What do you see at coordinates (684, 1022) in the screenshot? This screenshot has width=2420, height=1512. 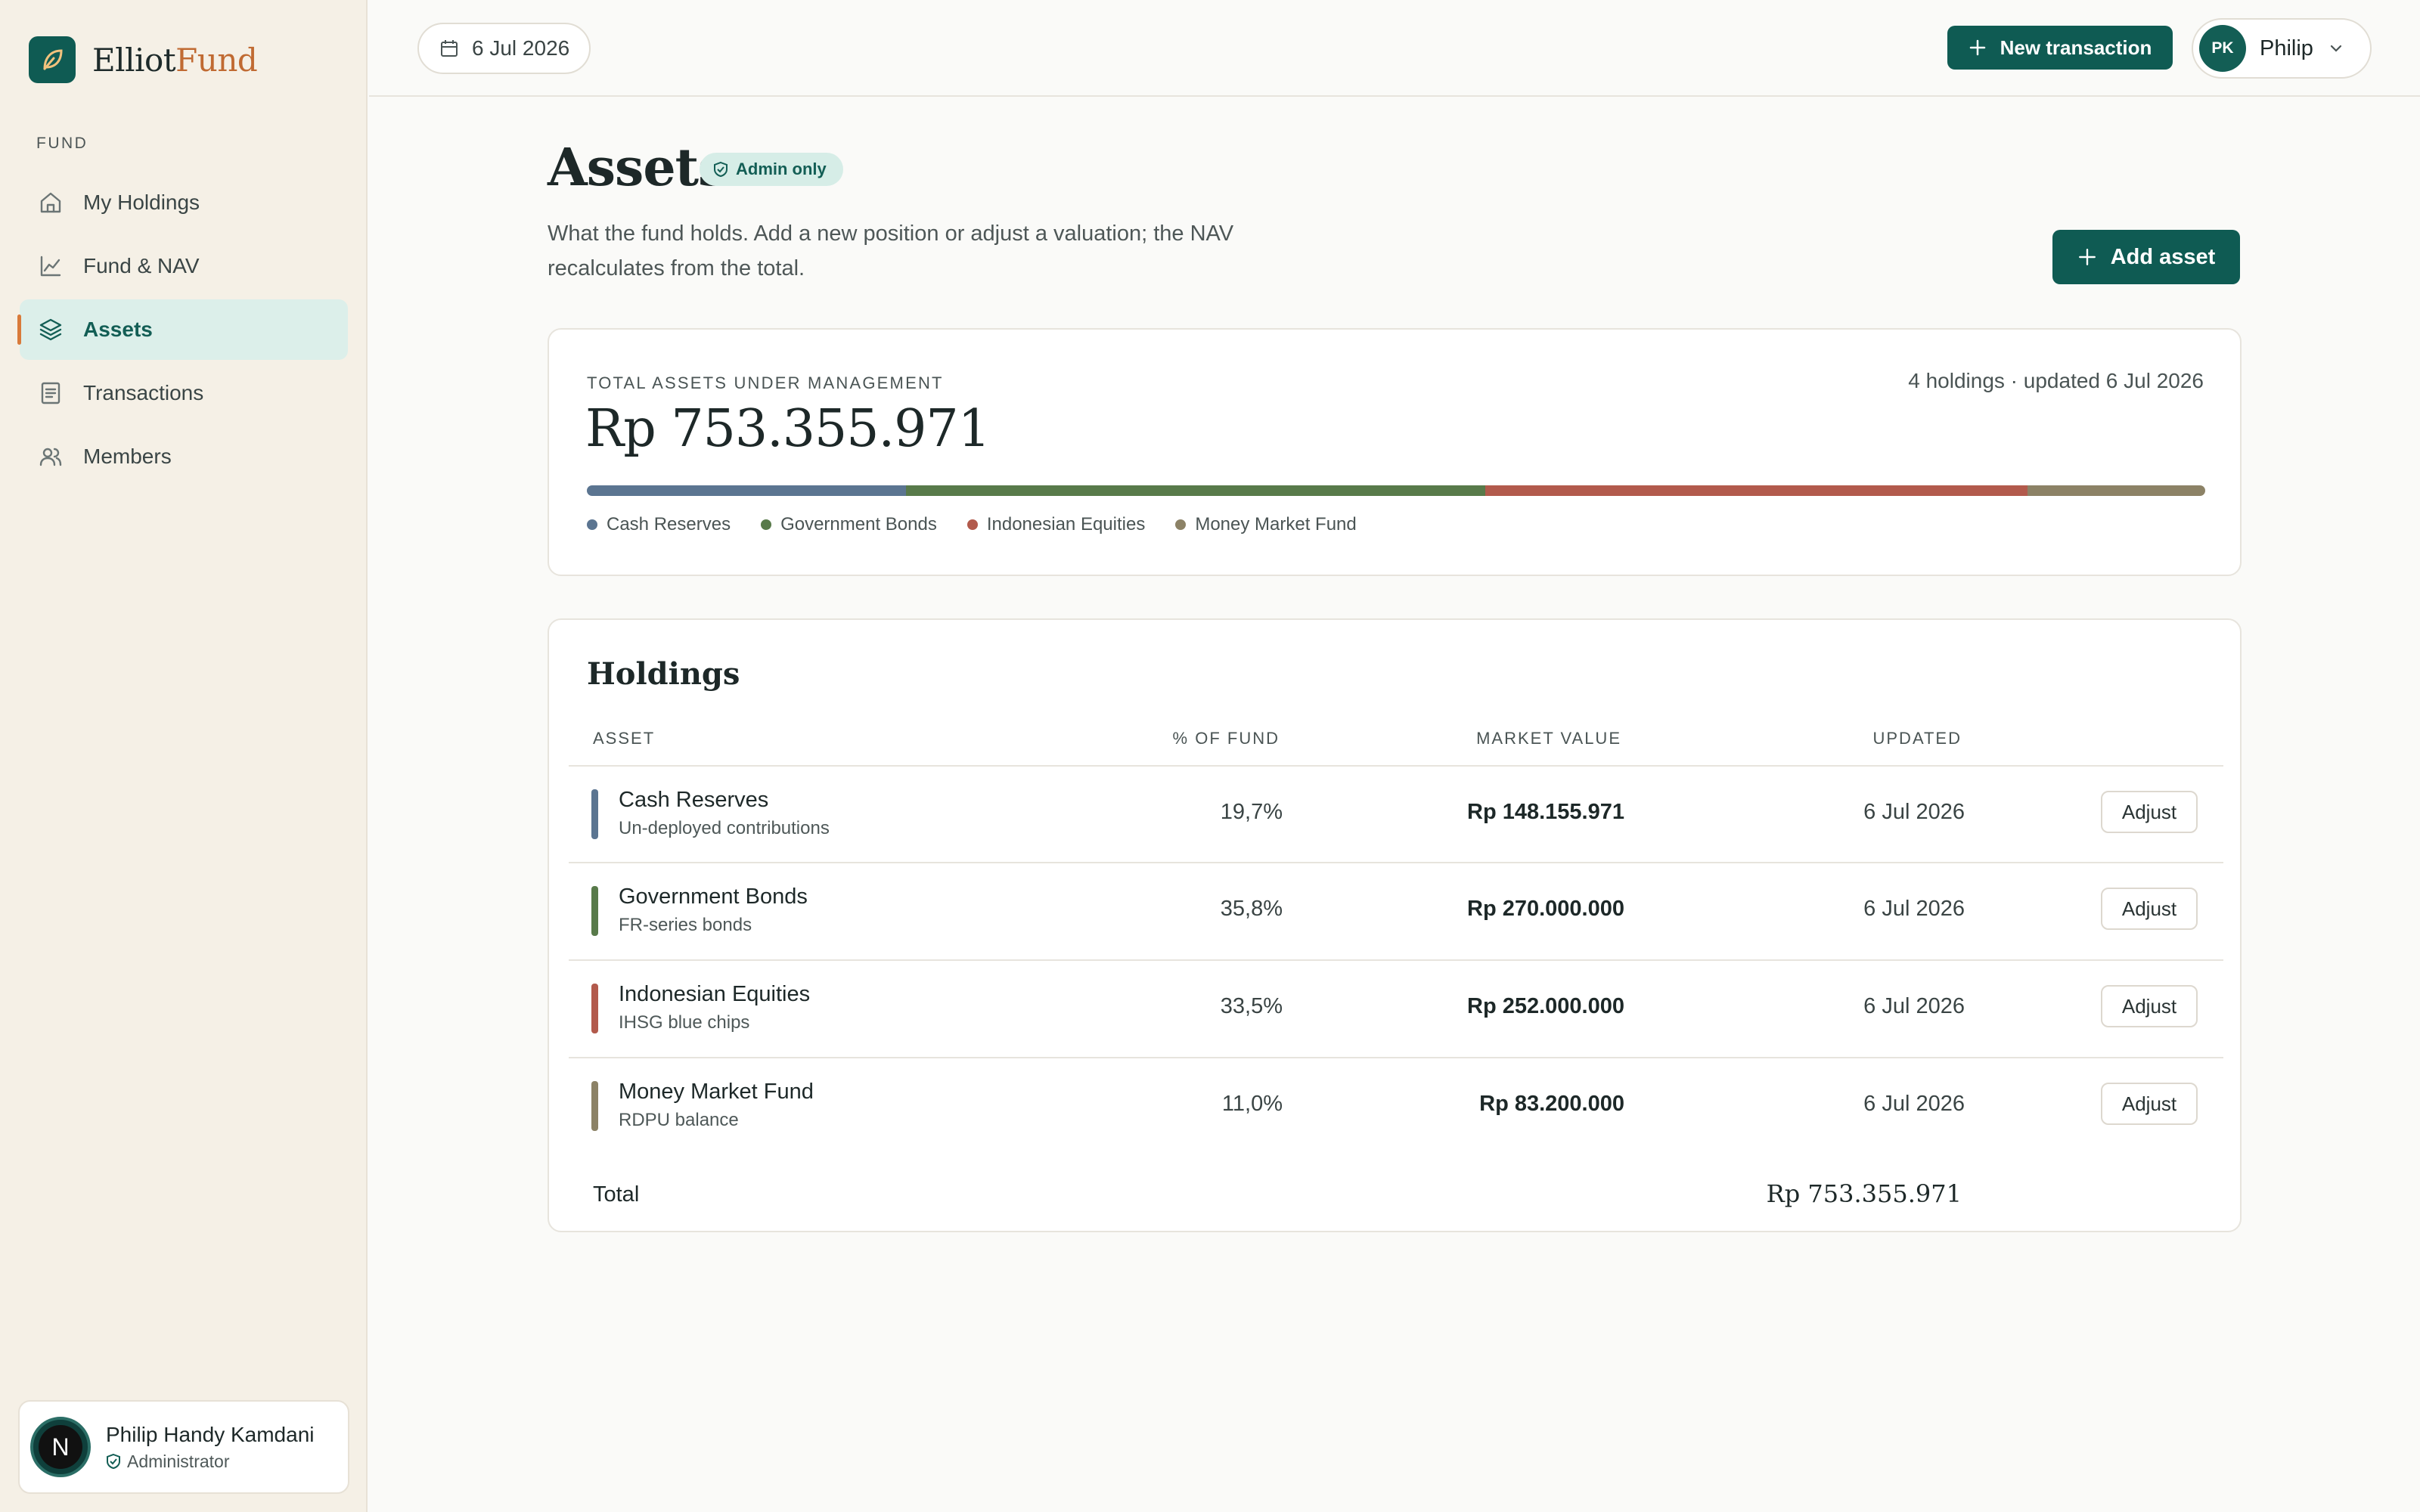 I see `asset-subtitle: IHSG blue chips` at bounding box center [684, 1022].